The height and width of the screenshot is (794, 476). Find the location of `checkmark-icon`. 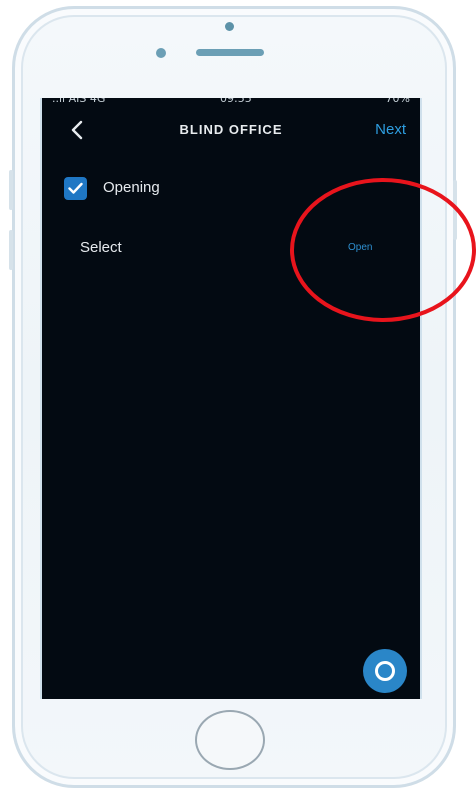

checkmark-icon is located at coordinates (75, 188).